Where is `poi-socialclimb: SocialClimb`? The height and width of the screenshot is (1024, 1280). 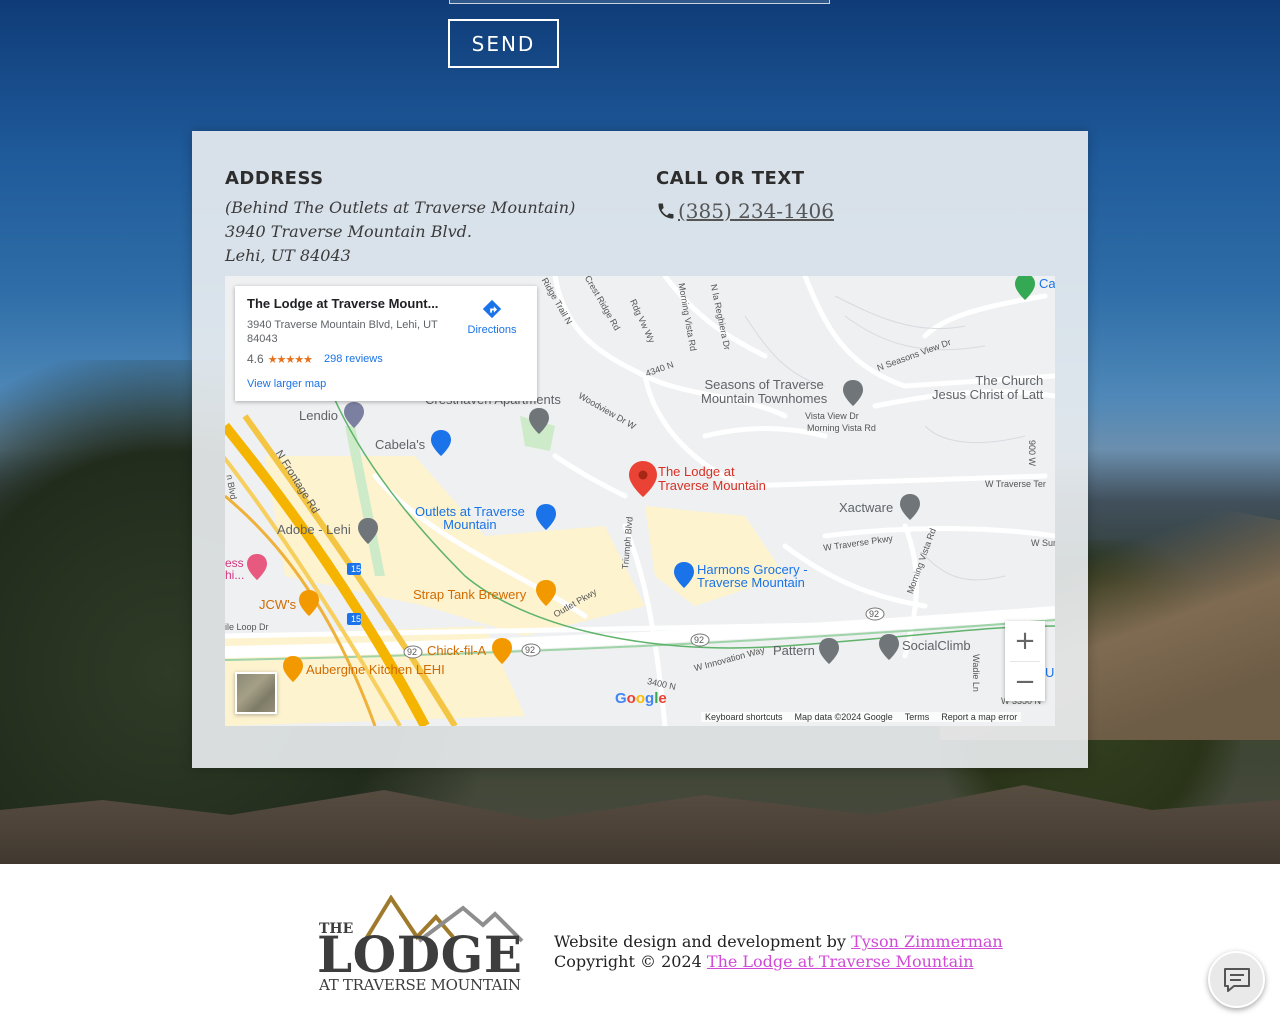
poi-socialclimb: SocialClimb is located at coordinates (936, 645).